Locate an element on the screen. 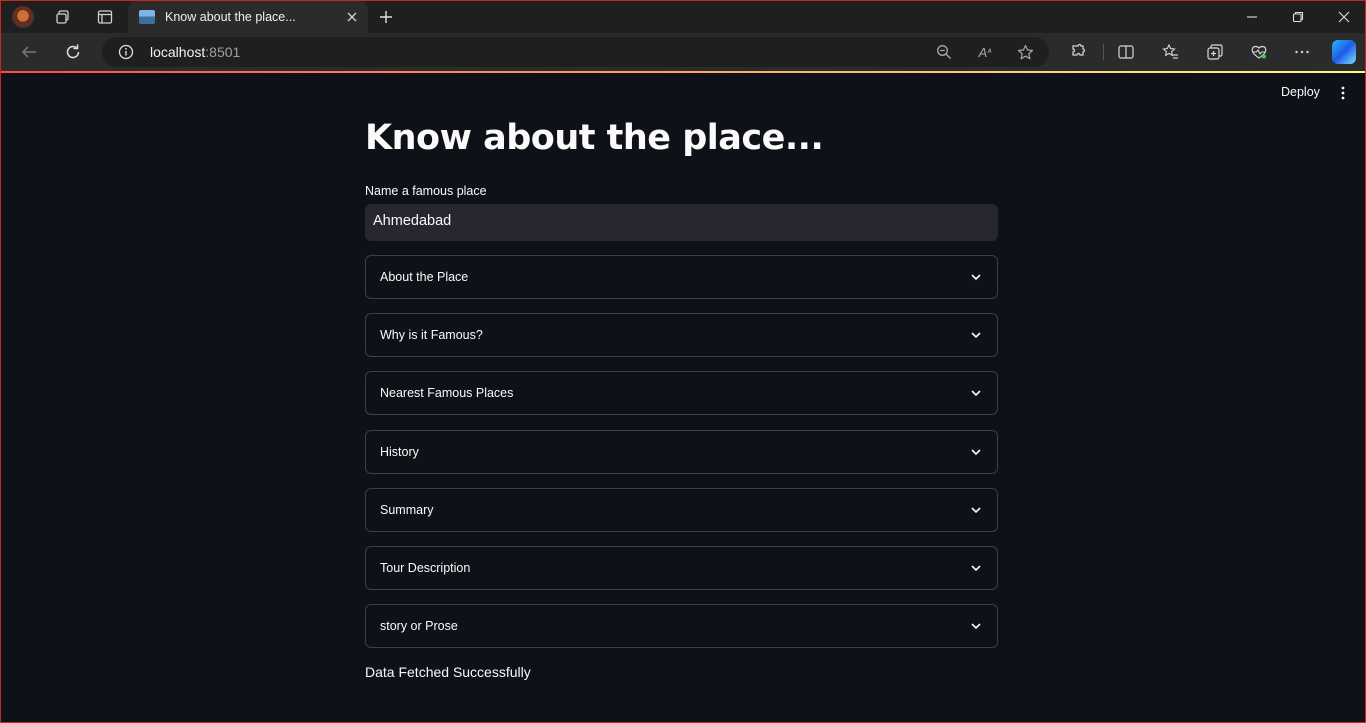 The height and width of the screenshot is (723, 1366). minimize-icon is located at coordinates (1252, 17).